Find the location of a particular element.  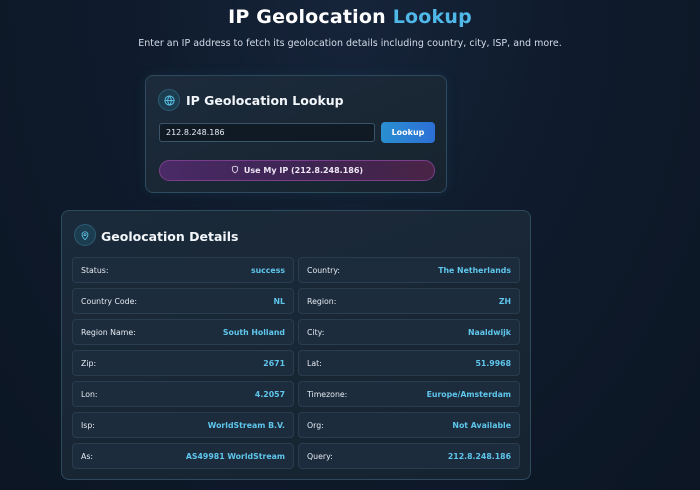

detail-value: Europe/Amsterdam is located at coordinates (468, 394).